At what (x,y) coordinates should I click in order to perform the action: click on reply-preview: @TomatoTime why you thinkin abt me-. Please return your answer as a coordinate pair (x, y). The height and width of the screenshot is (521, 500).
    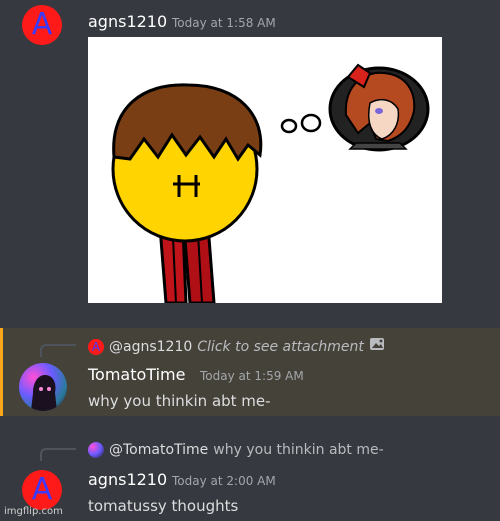
    Looking at the image, I should click on (236, 450).